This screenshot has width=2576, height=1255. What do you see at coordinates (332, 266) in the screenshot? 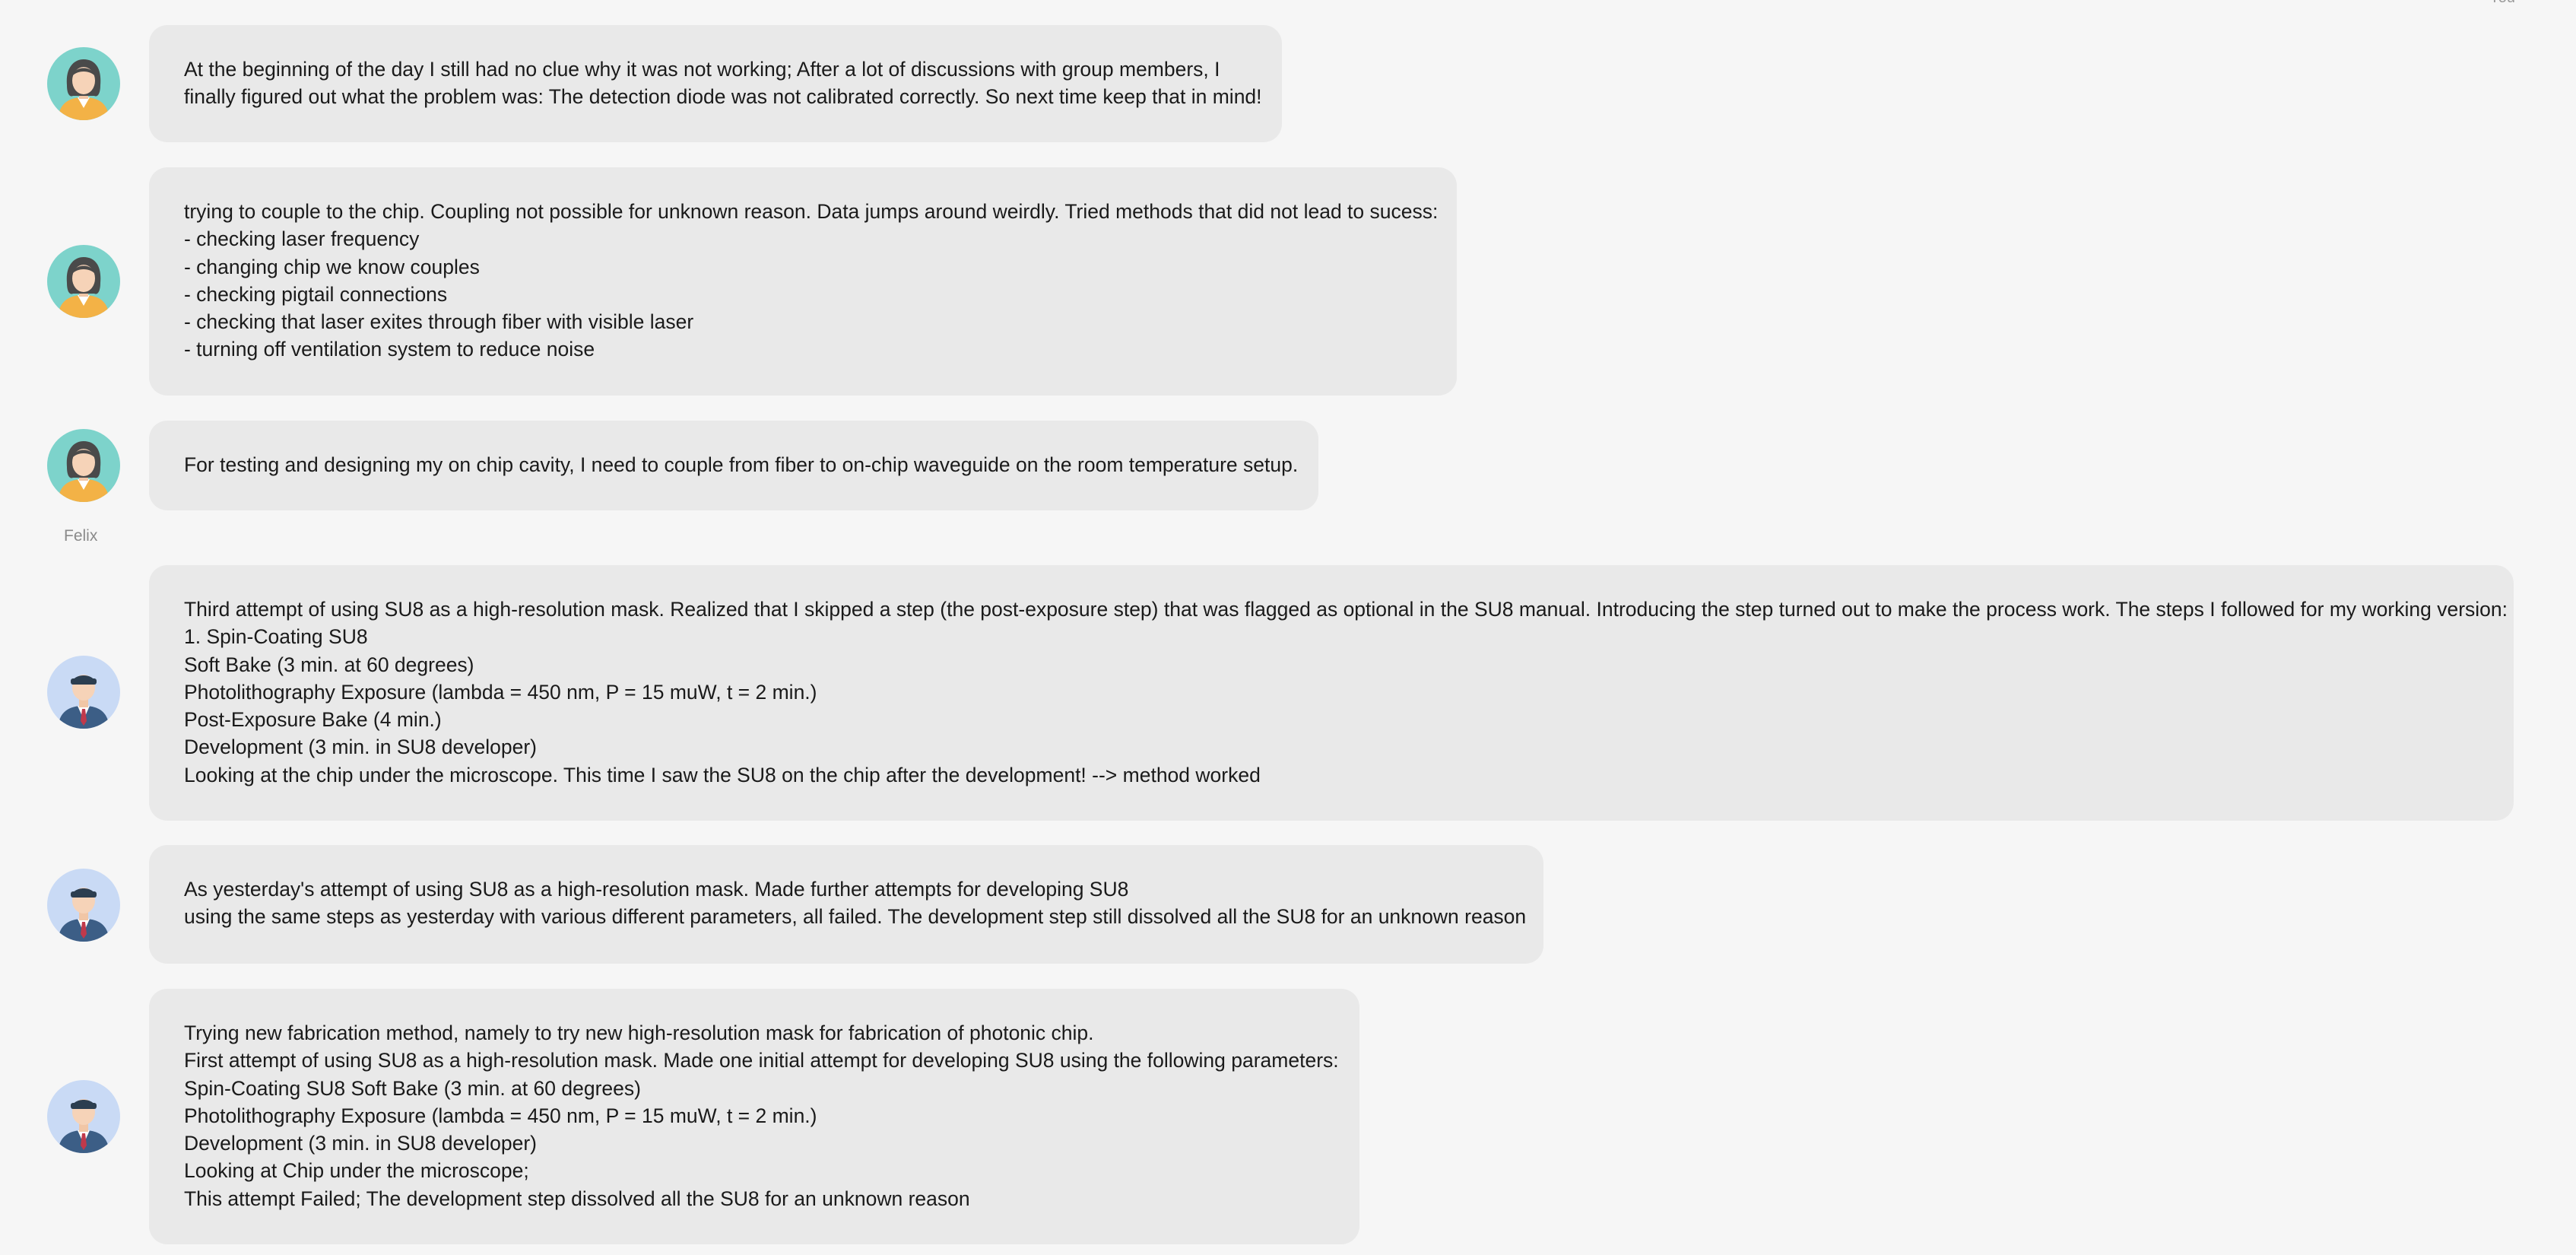
I see `message-text-line: - changing chip we know couples` at bounding box center [332, 266].